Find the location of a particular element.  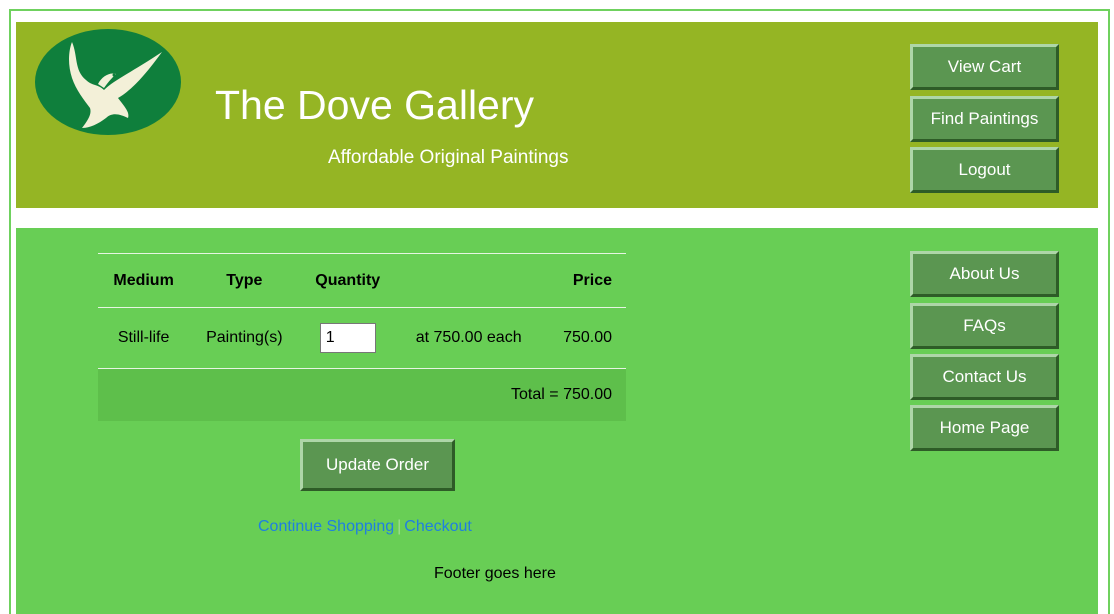

contact-us-button: Contact Us is located at coordinates (984, 377).